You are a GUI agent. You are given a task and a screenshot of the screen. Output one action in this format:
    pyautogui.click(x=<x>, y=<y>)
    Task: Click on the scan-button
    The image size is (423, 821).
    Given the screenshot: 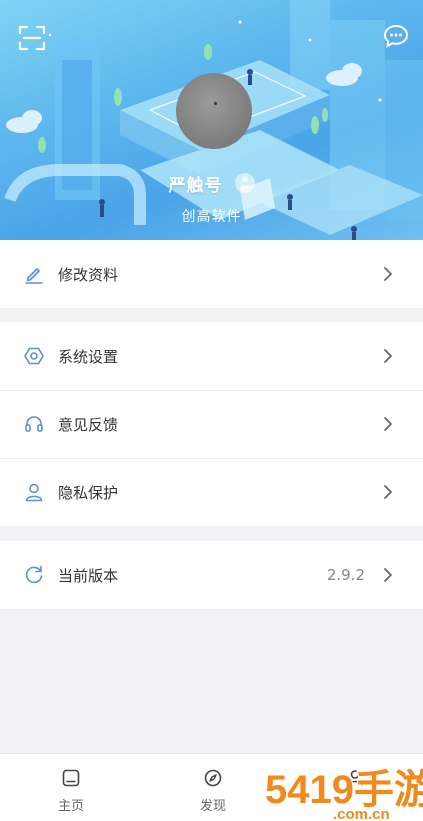 What is the action you would take?
    pyautogui.click(x=32, y=38)
    